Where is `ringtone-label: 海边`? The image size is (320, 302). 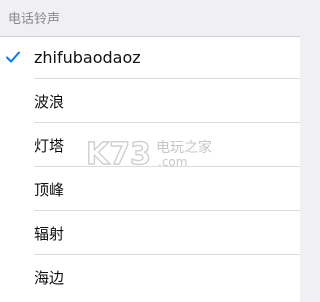 ringtone-label: 海边 is located at coordinates (49, 278).